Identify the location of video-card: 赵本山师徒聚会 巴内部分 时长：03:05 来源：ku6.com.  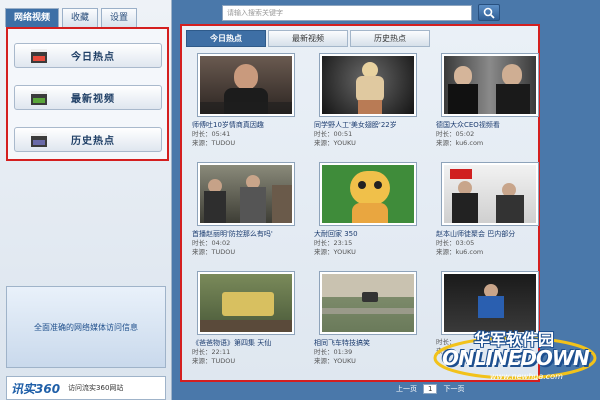
(491, 214).